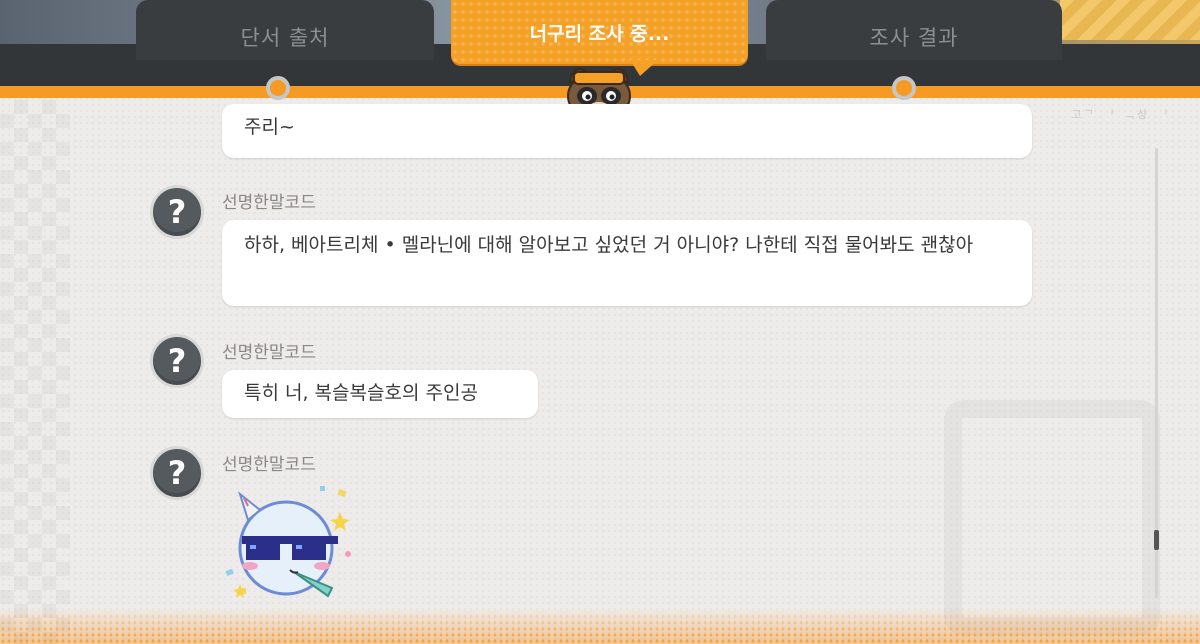  What do you see at coordinates (361, 393) in the screenshot?
I see `message-text: 특히 너, 복슬복슬호의 주인공` at bounding box center [361, 393].